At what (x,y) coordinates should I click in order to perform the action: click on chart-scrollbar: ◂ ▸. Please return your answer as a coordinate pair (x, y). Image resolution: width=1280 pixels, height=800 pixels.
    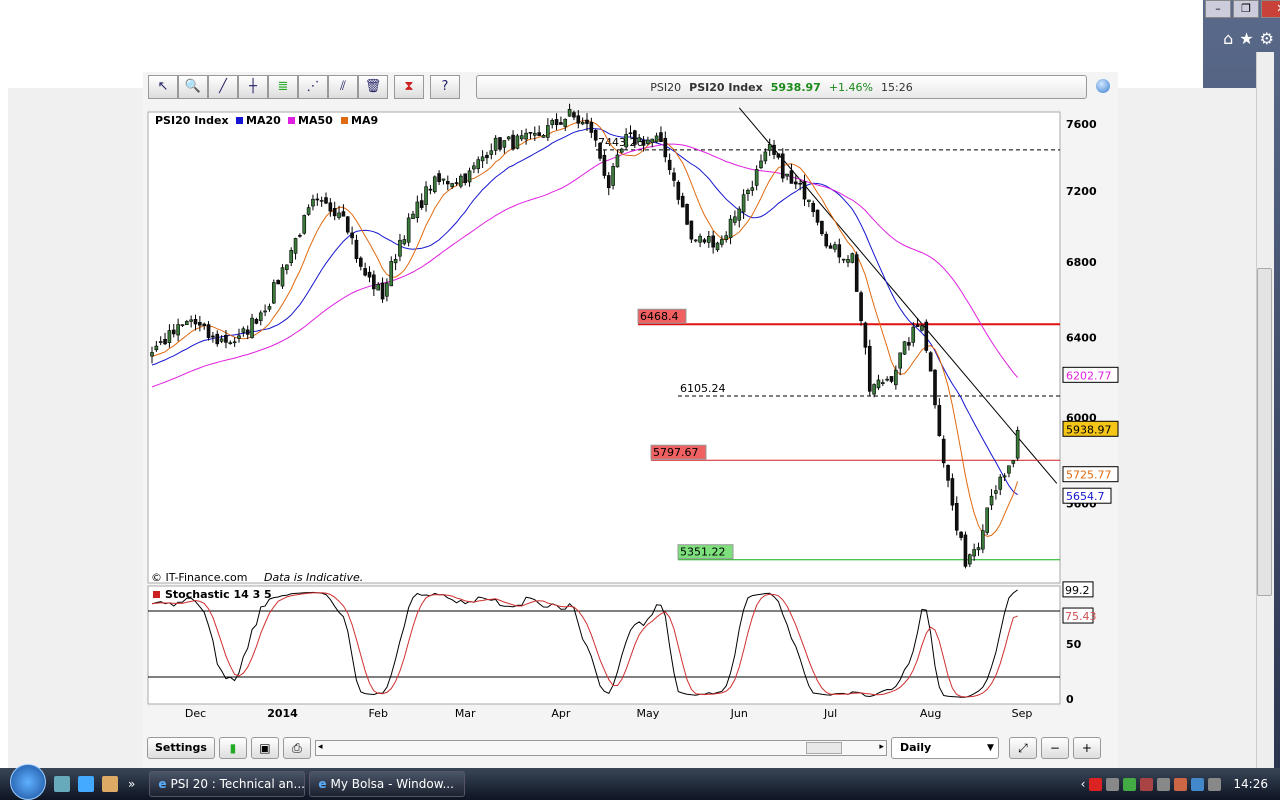
    Looking at the image, I should click on (600, 748).